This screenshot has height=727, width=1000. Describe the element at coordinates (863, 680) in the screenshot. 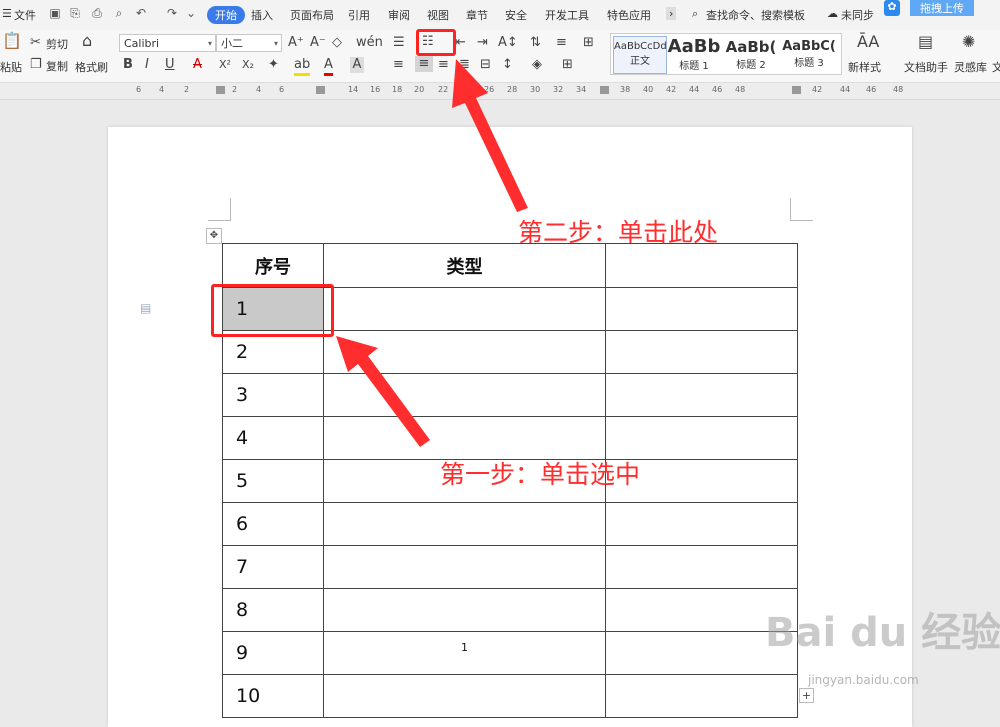

I see `watermark-url: jingyan.baidu.com` at that location.